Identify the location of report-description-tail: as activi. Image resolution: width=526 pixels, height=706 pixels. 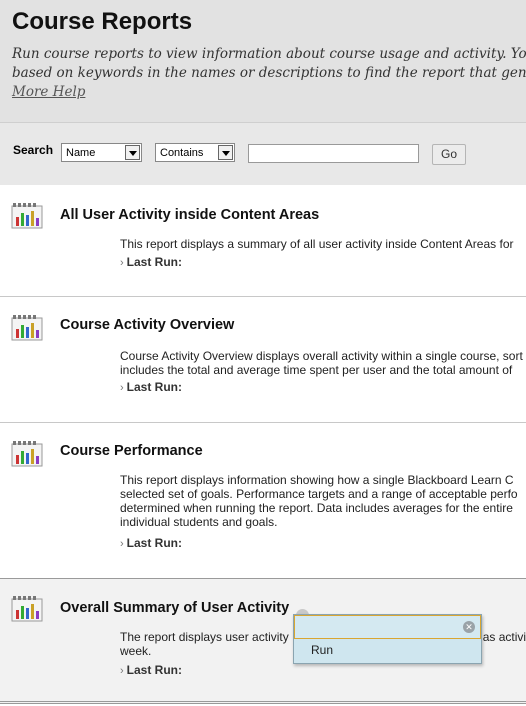
(504, 637).